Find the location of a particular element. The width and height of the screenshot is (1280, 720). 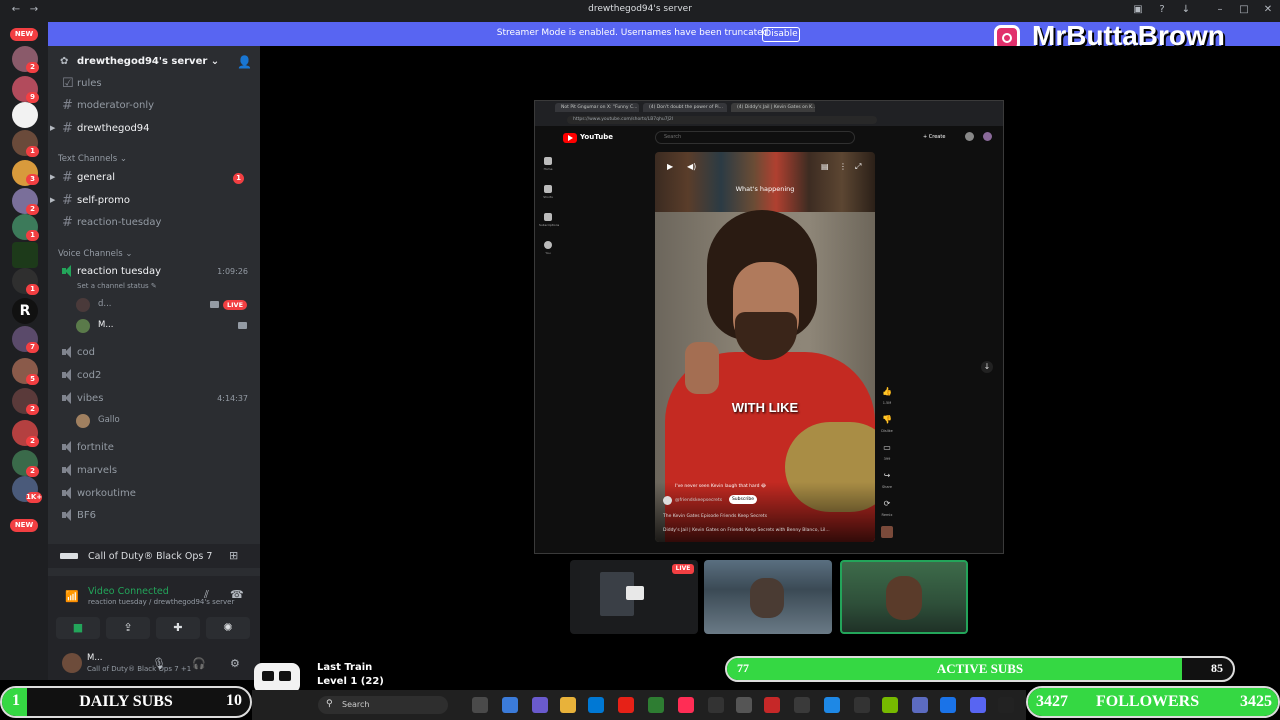

disconnect-icon: ☎ is located at coordinates (237, 594).